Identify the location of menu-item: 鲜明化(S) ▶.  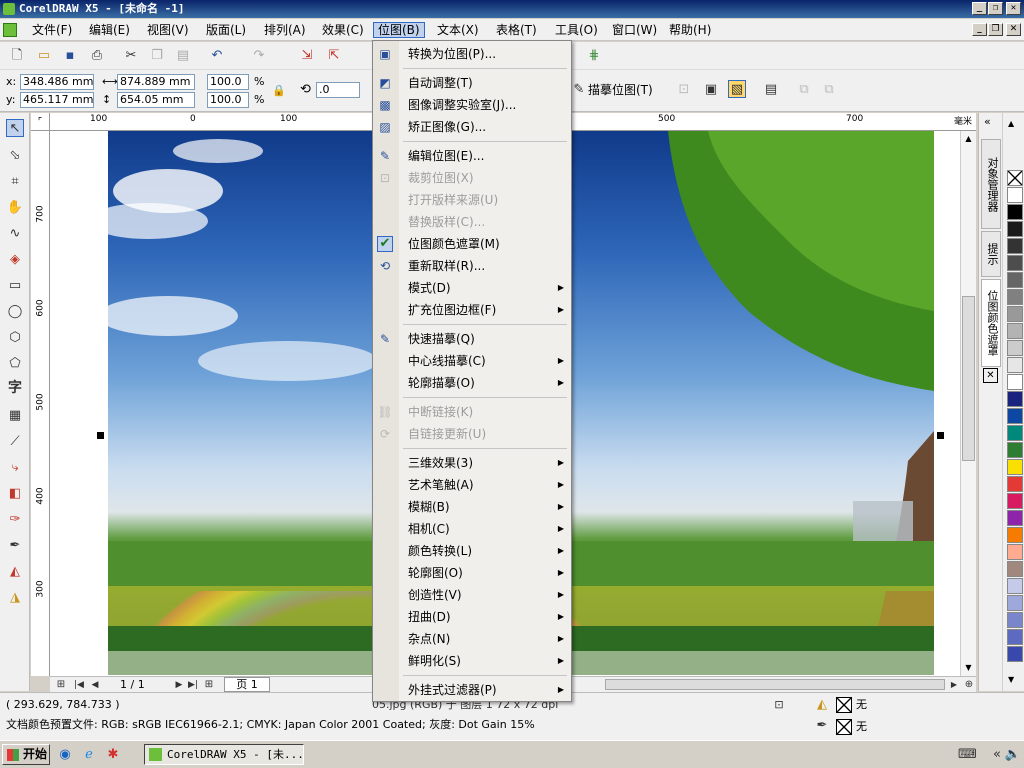
(472, 661).